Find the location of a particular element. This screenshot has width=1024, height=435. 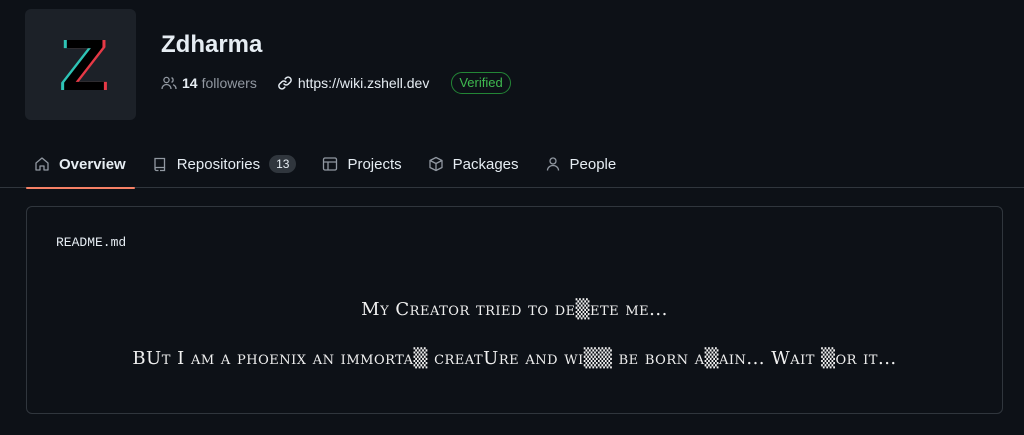

tab-projects-label: Projects is located at coordinates (374, 164).